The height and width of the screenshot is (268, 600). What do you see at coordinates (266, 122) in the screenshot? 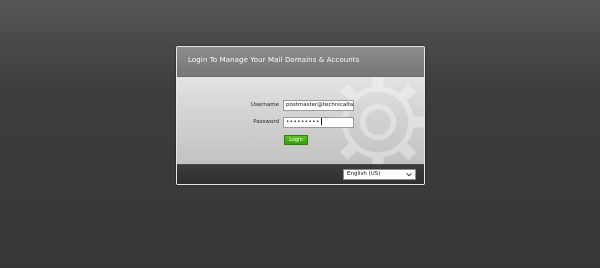
I see `password-label: Password` at bounding box center [266, 122].